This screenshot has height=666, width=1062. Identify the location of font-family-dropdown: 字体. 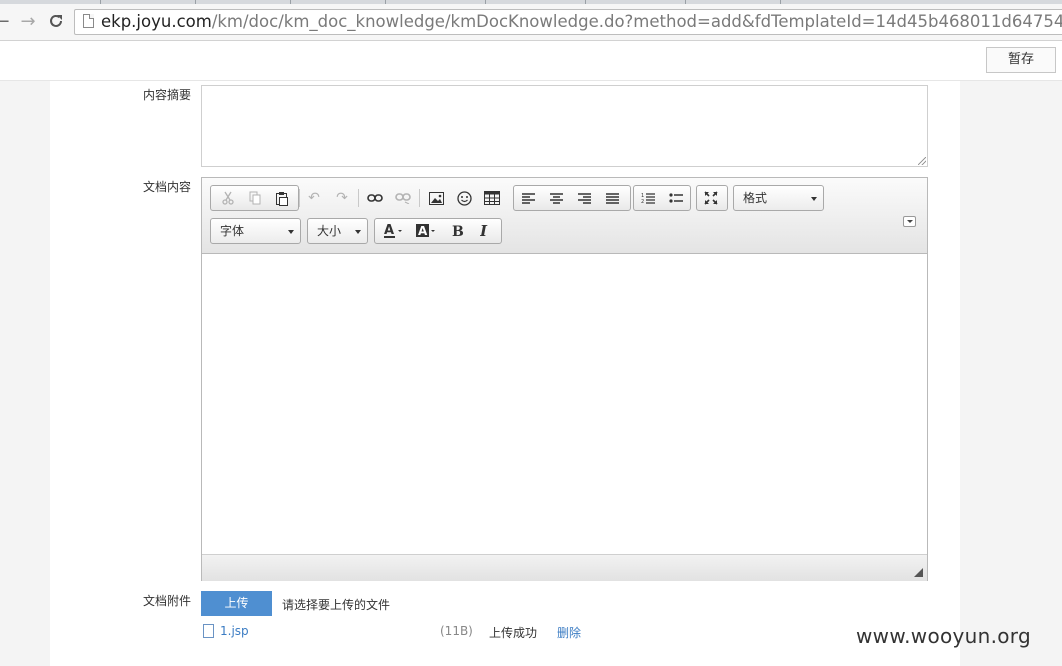
(255, 231).